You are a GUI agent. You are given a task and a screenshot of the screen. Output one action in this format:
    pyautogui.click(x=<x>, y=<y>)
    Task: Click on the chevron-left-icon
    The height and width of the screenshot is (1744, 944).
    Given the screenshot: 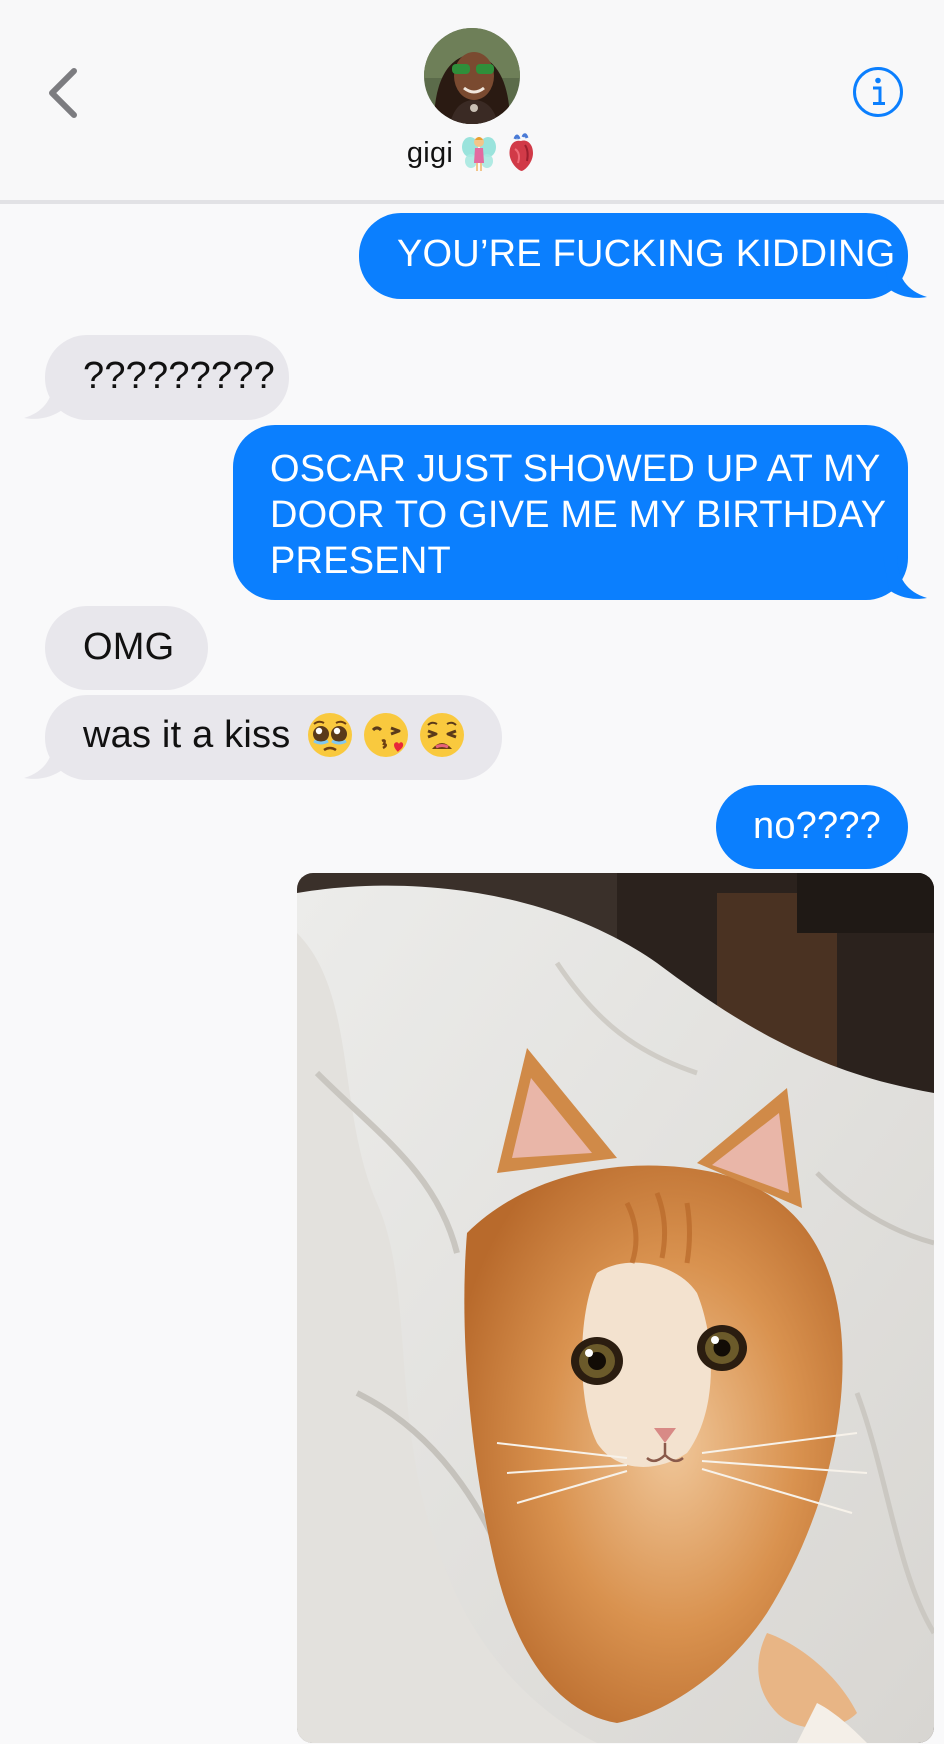 What is the action you would take?
    pyautogui.click(x=63, y=93)
    